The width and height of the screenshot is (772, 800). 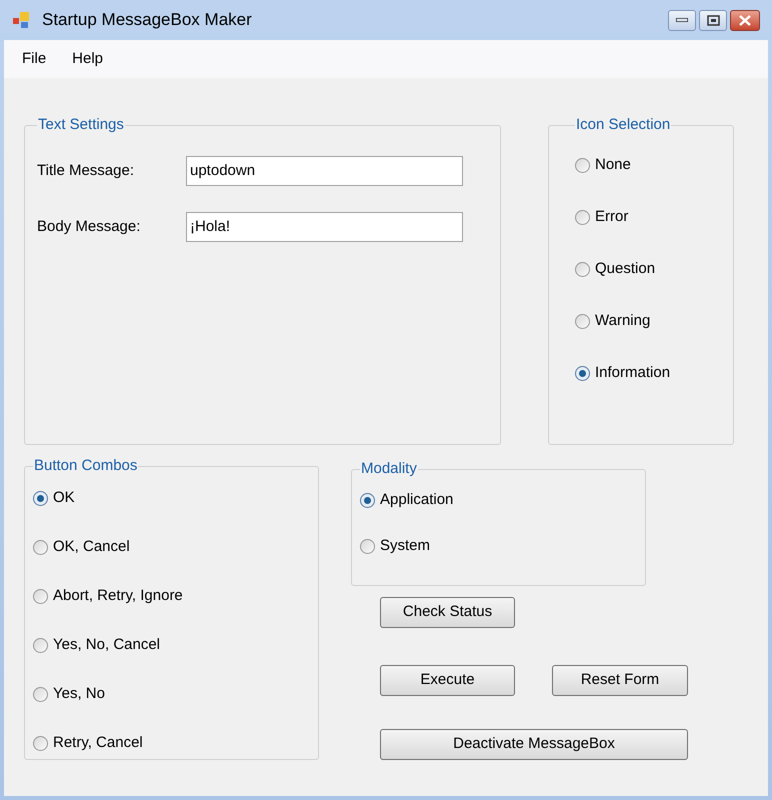 What do you see at coordinates (534, 744) in the screenshot?
I see `push-button: Deactivate MessageBox` at bounding box center [534, 744].